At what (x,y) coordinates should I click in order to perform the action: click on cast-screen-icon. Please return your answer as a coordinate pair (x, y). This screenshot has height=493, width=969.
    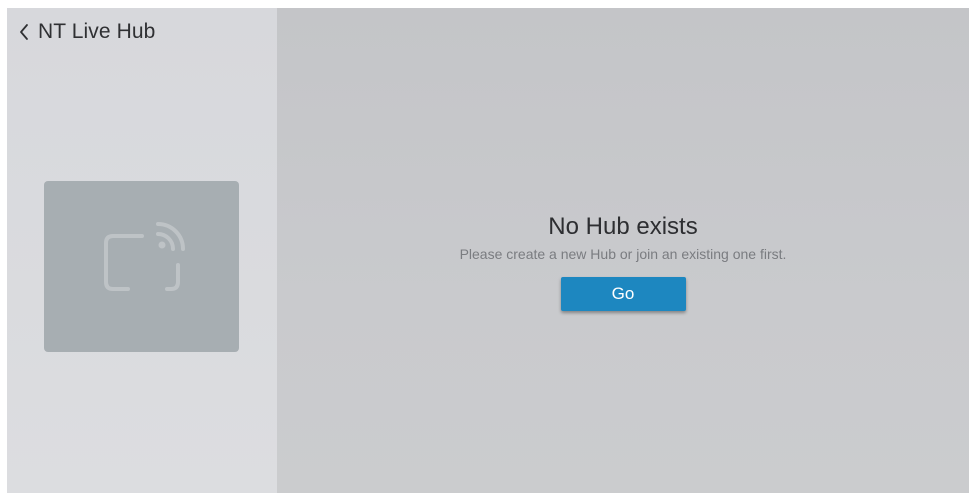
    Looking at the image, I should click on (142, 266).